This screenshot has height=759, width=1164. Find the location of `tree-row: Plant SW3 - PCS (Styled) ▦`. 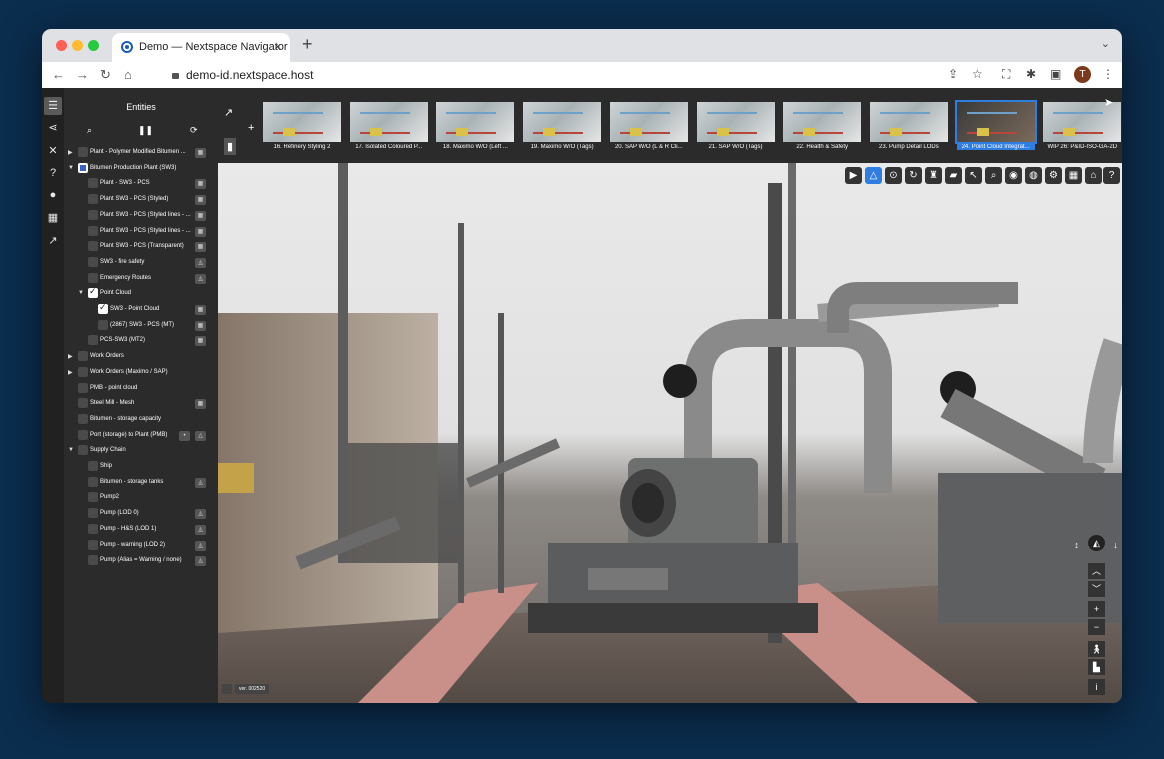

tree-row: Plant SW3 - PCS (Styled) ▦ is located at coordinates (141, 200).